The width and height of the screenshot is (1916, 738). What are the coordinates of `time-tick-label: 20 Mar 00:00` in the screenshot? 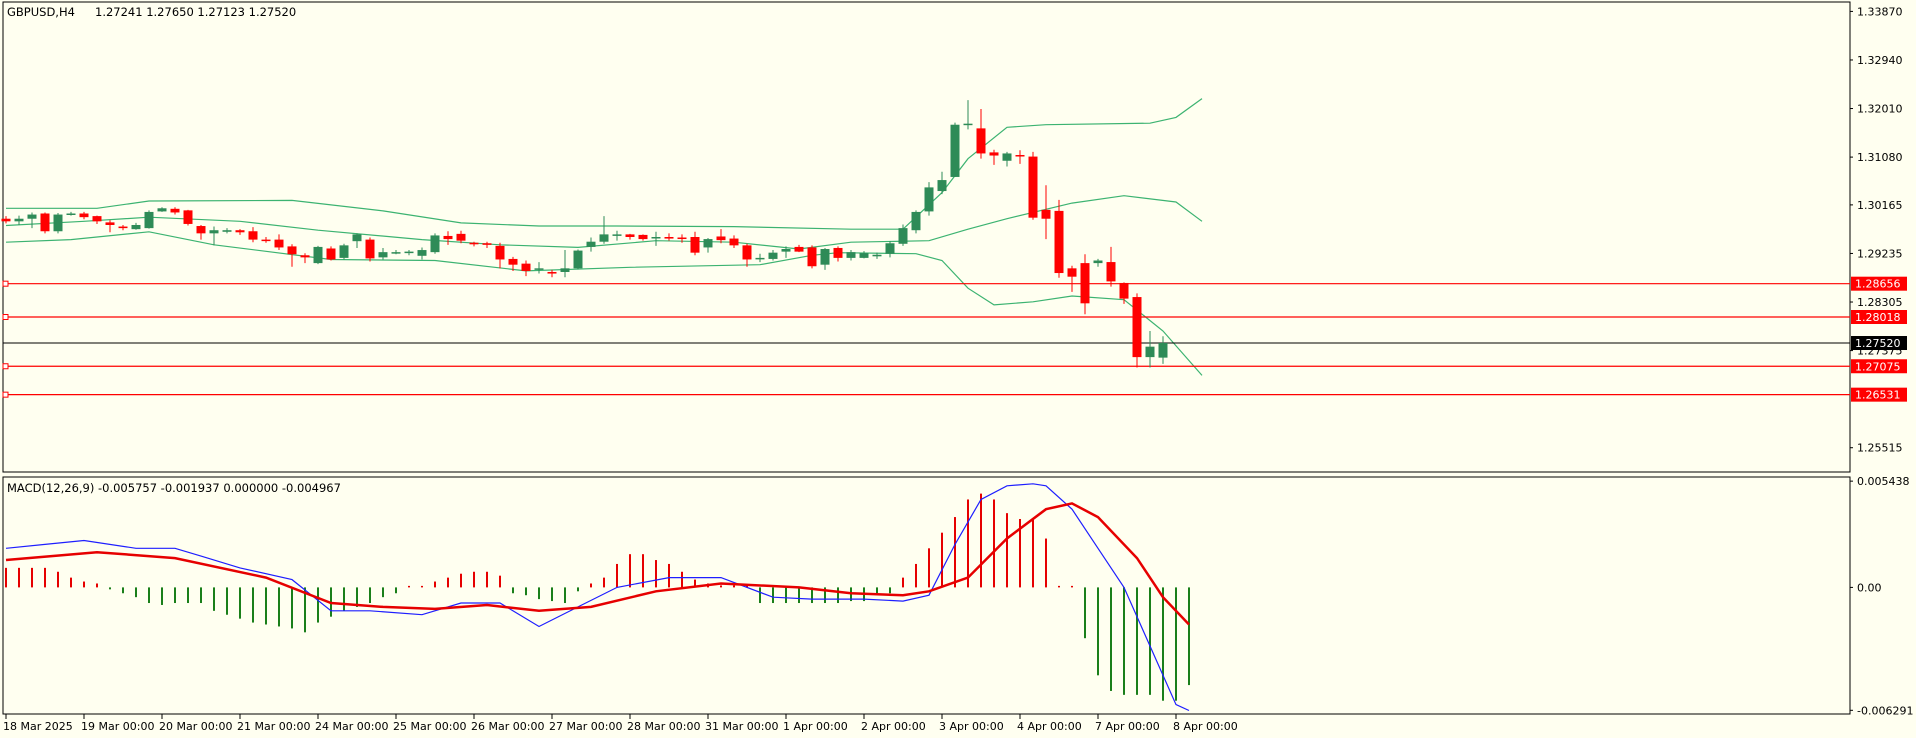 It's located at (195, 726).